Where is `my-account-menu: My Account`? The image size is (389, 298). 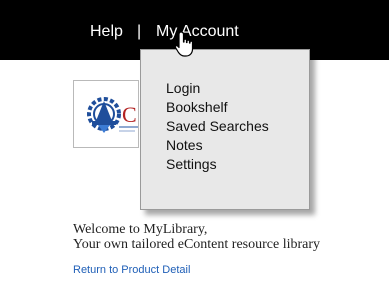
my-account-menu: My Account is located at coordinates (197, 32).